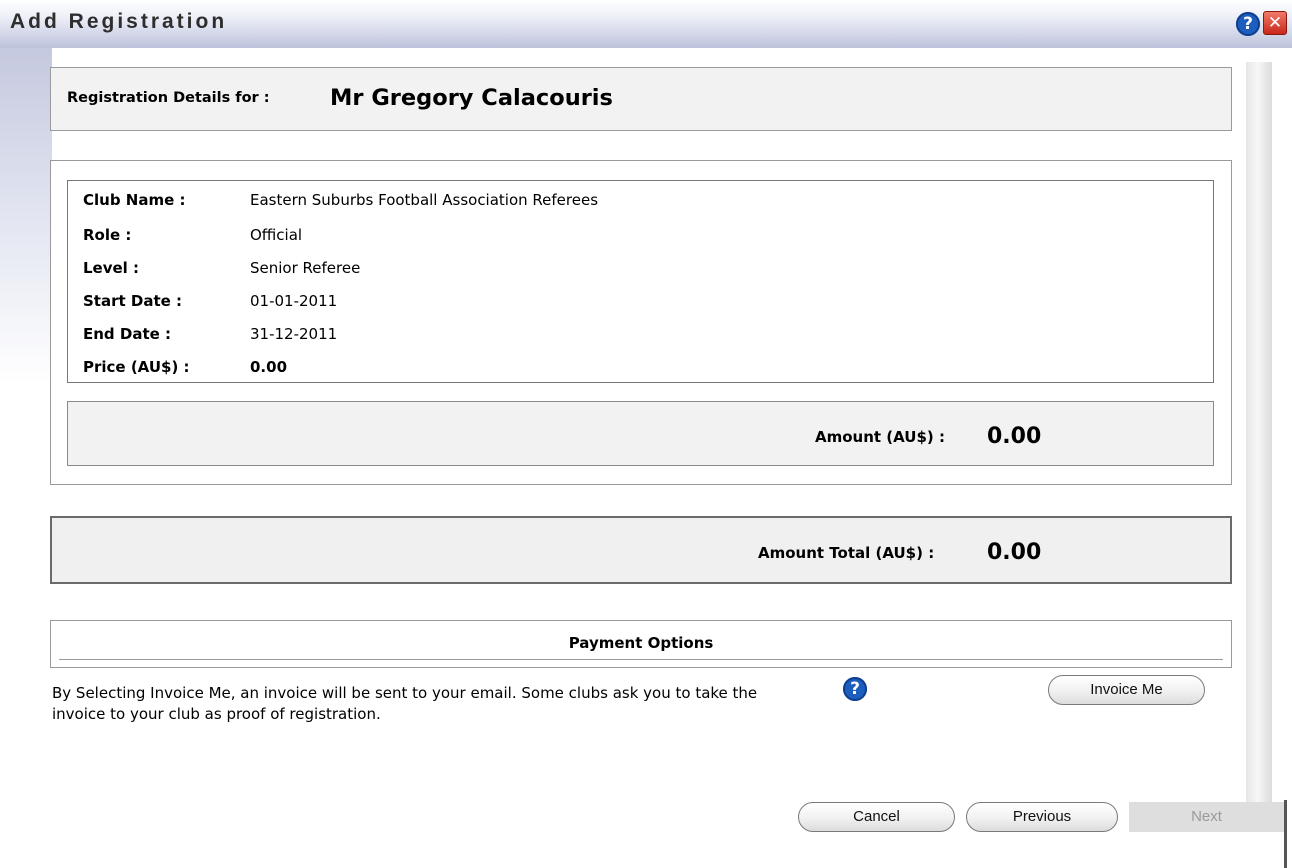 This screenshot has height=868, width=1292. What do you see at coordinates (1014, 552) in the screenshot?
I see `amount-total-value: 0.00` at bounding box center [1014, 552].